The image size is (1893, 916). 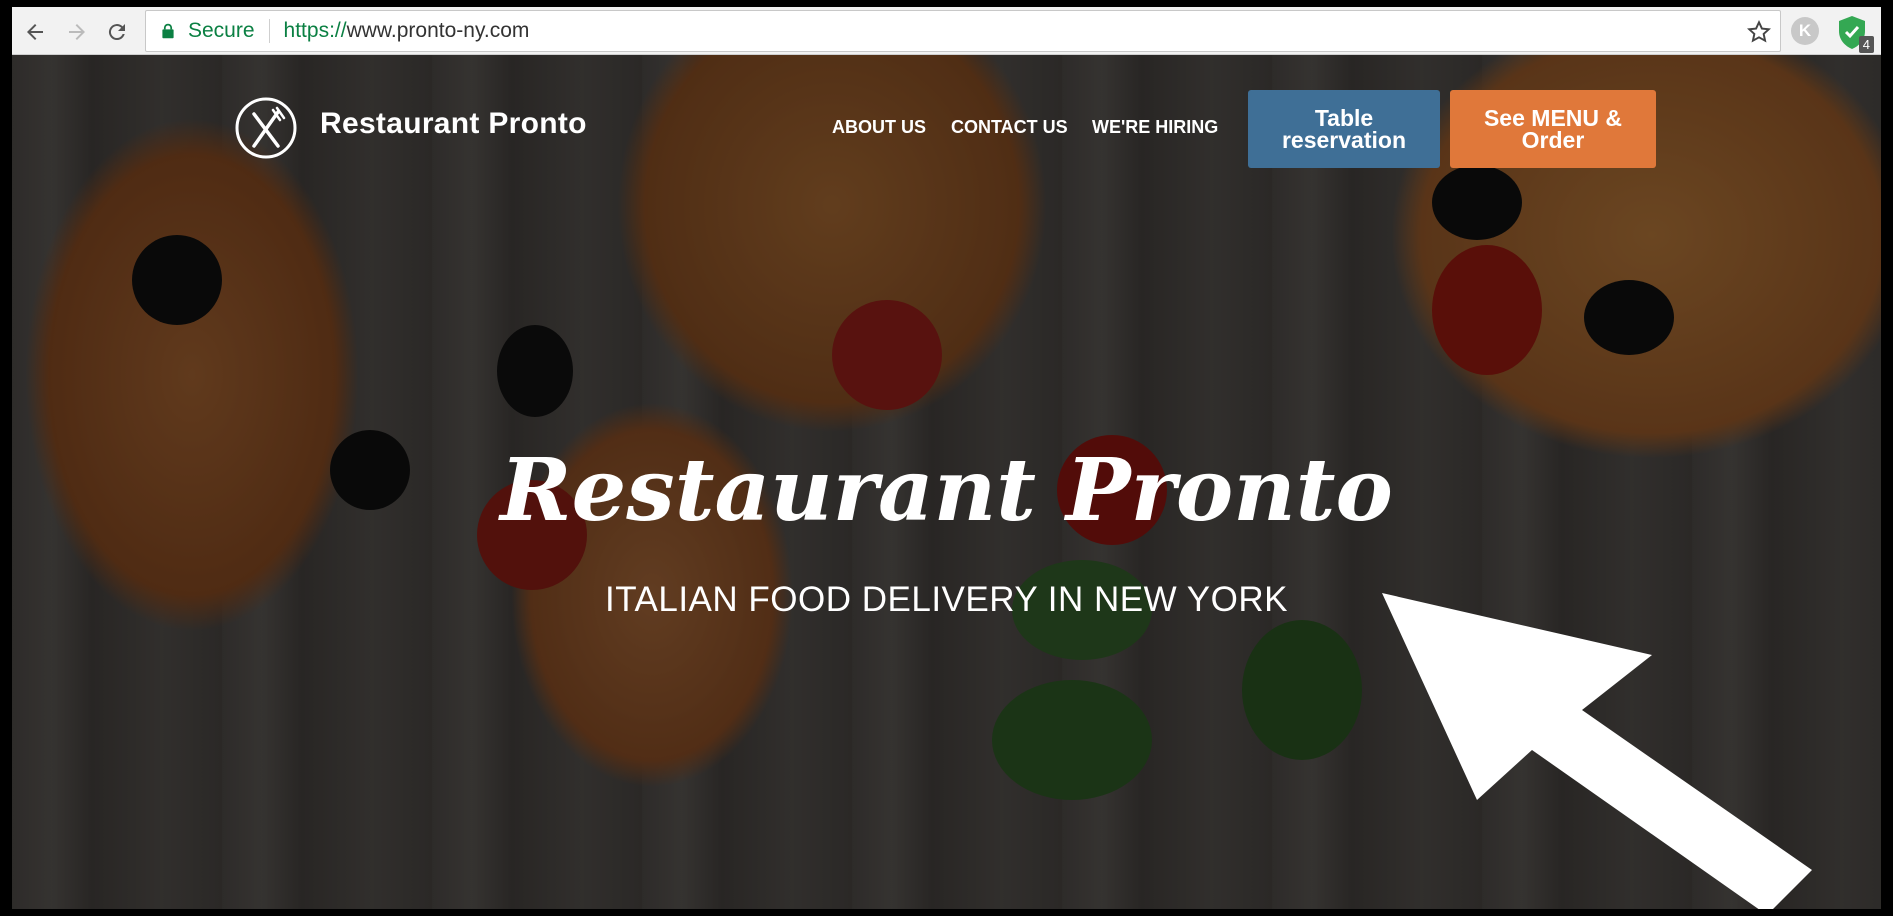 What do you see at coordinates (438, 30) in the screenshot?
I see `url-host: www.pronto-ny.com` at bounding box center [438, 30].